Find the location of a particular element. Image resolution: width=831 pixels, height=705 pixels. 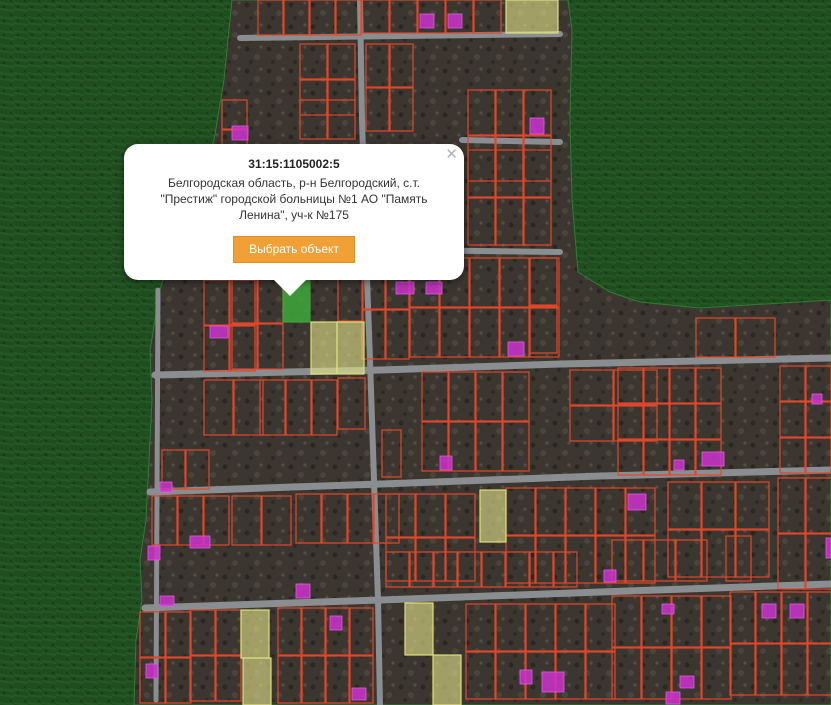

popup-pointer is located at coordinates (290, 288).